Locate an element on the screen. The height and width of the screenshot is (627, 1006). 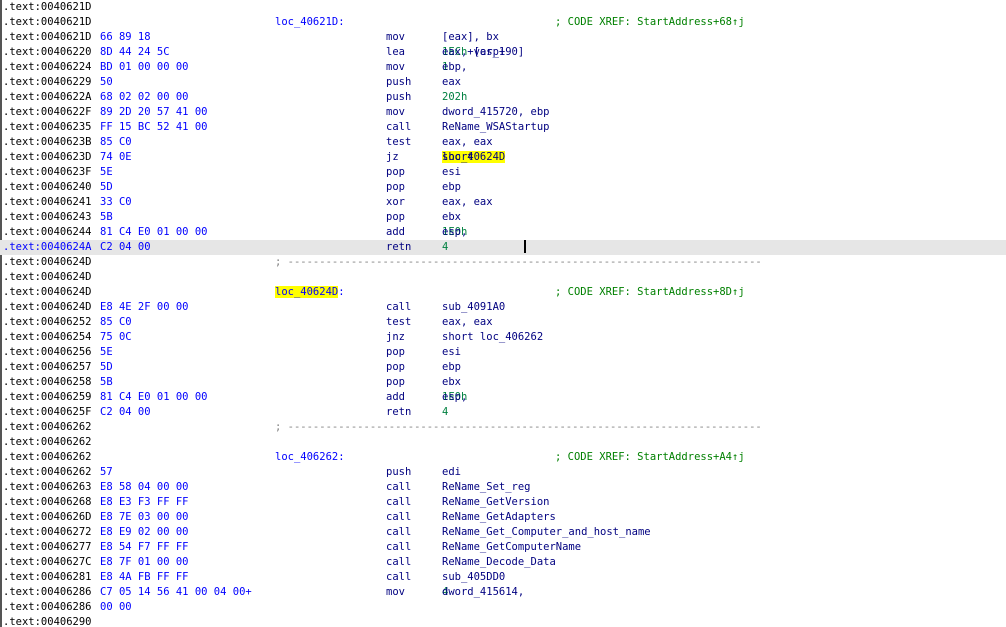
instruction-mnemonic: jnz is located at coordinates (395, 337).